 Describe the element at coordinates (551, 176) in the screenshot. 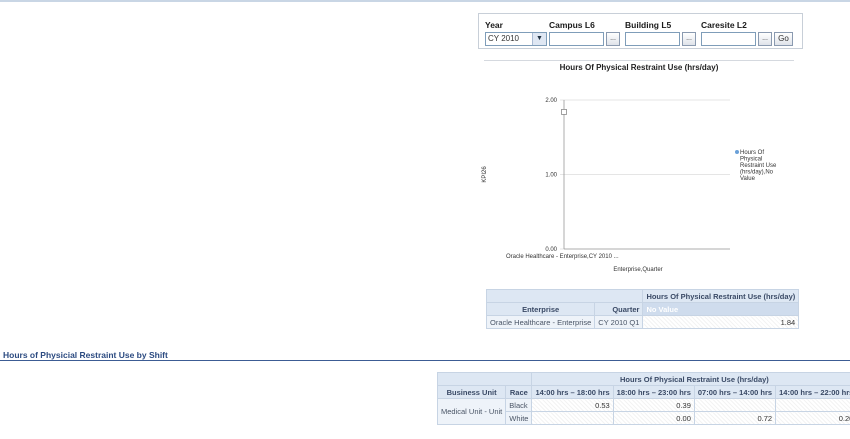

I see `y-tick-label: 1.00` at that location.